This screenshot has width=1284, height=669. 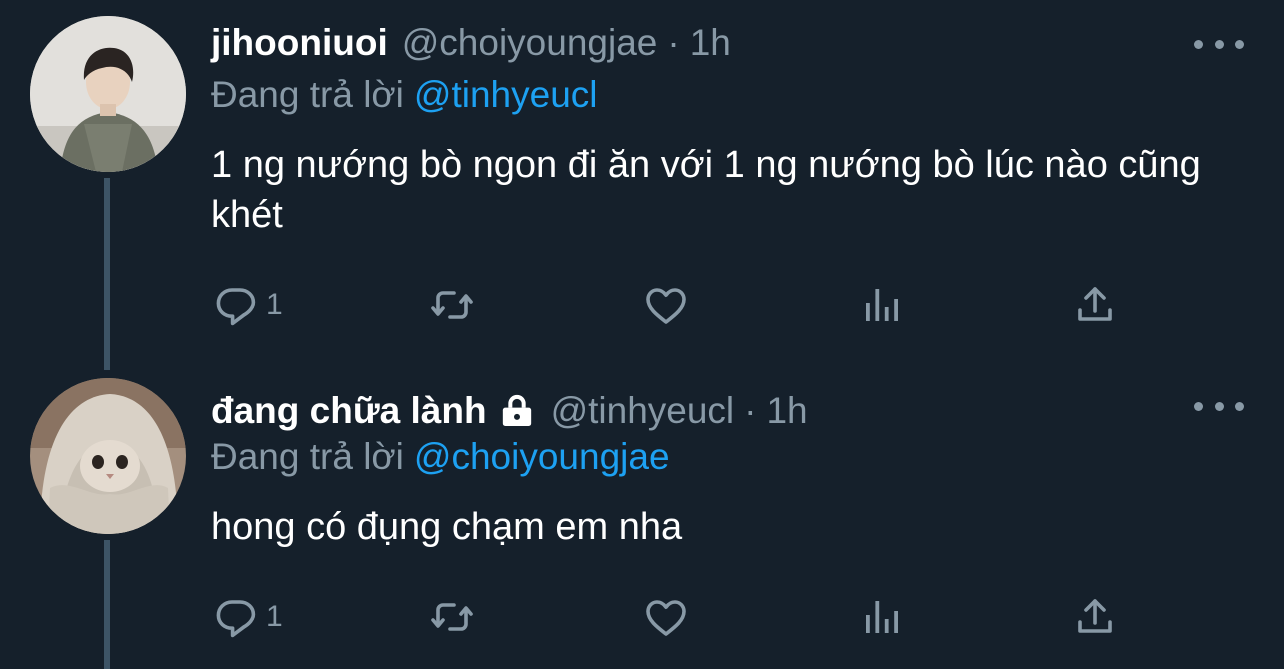 I want to click on tweet-header: jihooniuoi @choiyoungjae · 1h, so click(x=707, y=43).